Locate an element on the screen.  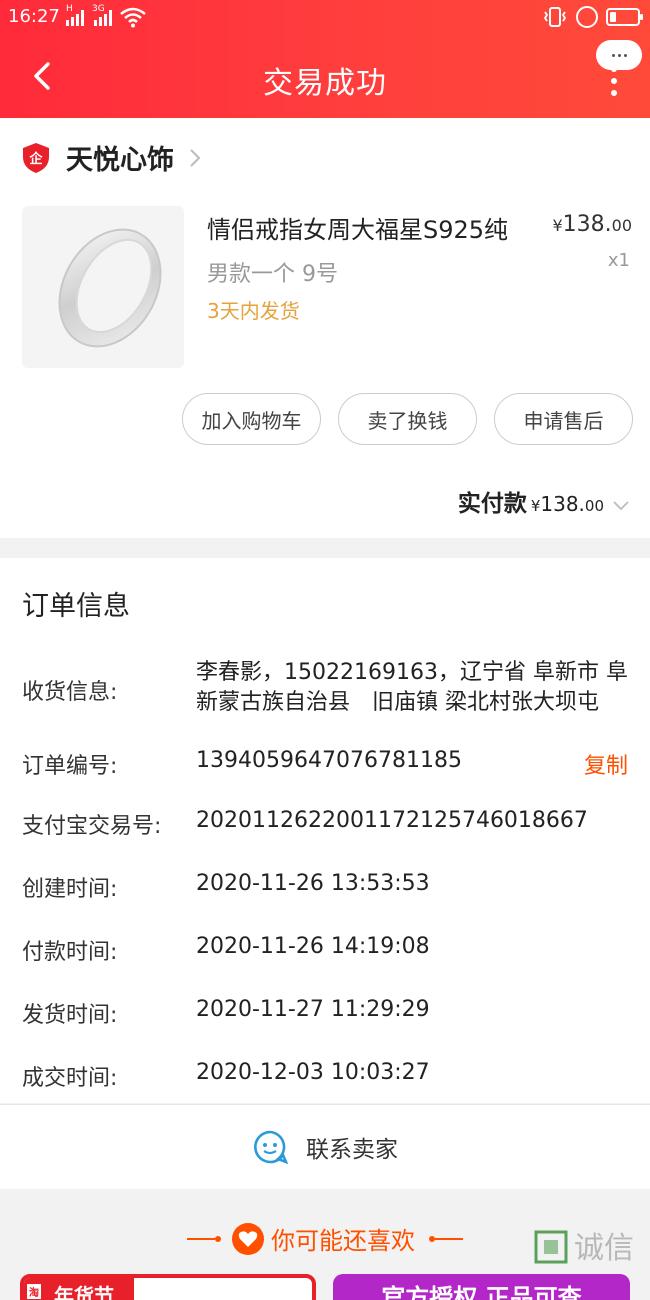
alipay-trade-label: 支付宝交易号: is located at coordinates (92, 826).